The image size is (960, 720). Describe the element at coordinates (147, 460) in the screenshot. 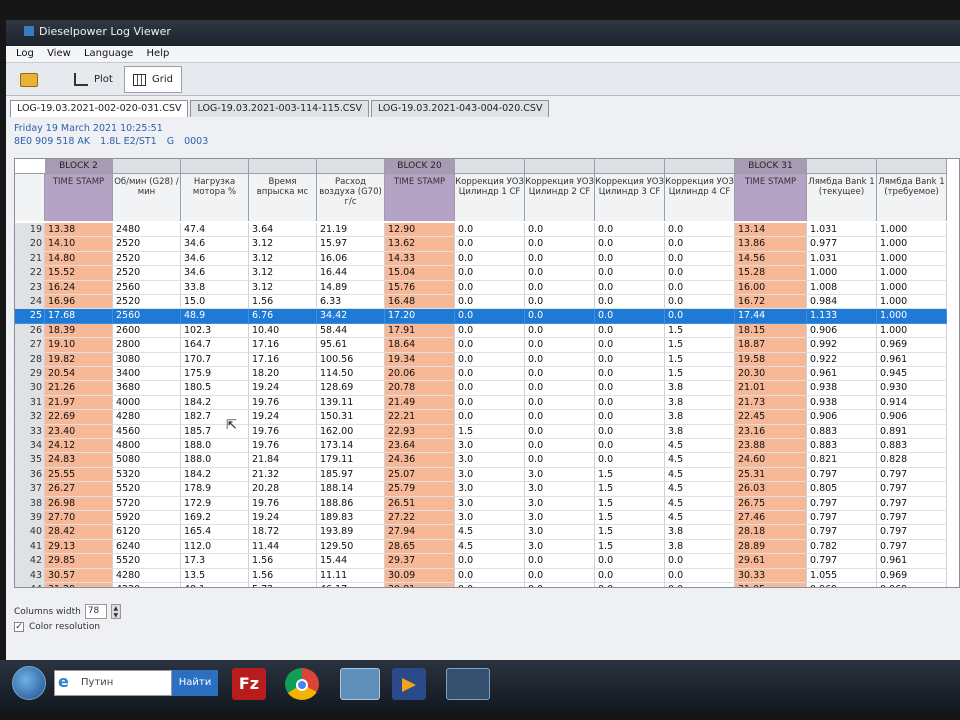

I see `table-cell: 5080` at that location.